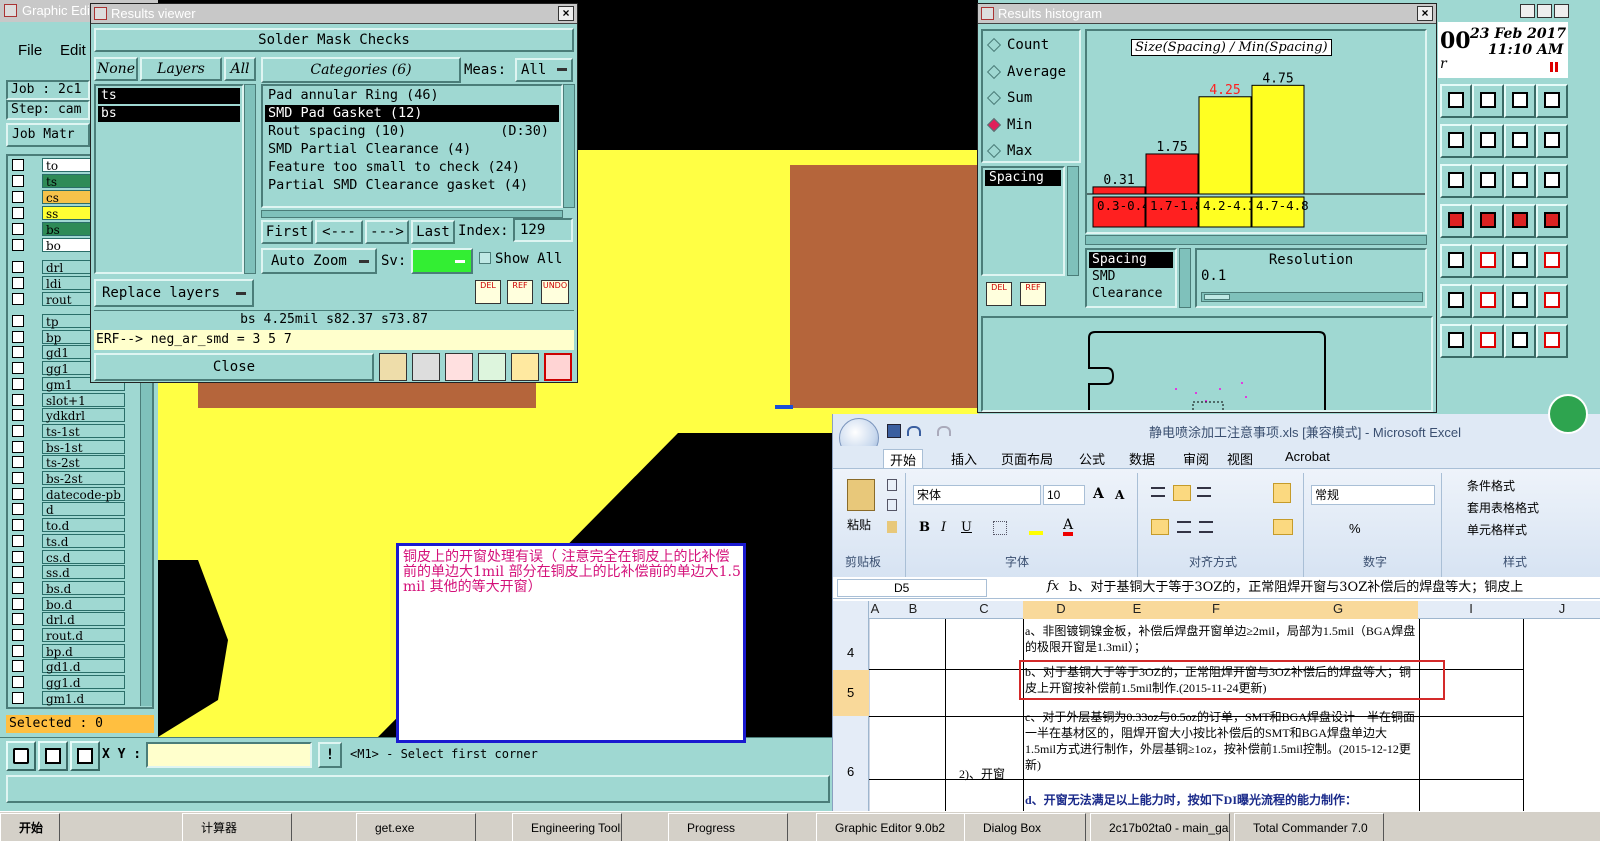  What do you see at coordinates (1137, 609) in the screenshot?
I see `column-header: E` at bounding box center [1137, 609].